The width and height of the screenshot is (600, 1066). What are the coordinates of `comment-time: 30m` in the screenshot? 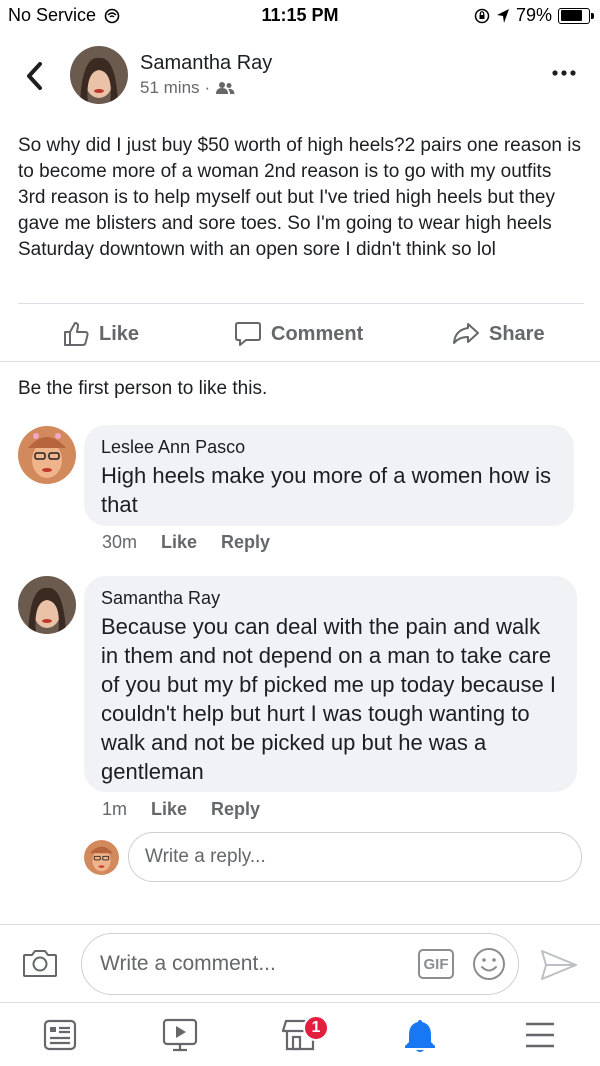 It's located at (120, 542).